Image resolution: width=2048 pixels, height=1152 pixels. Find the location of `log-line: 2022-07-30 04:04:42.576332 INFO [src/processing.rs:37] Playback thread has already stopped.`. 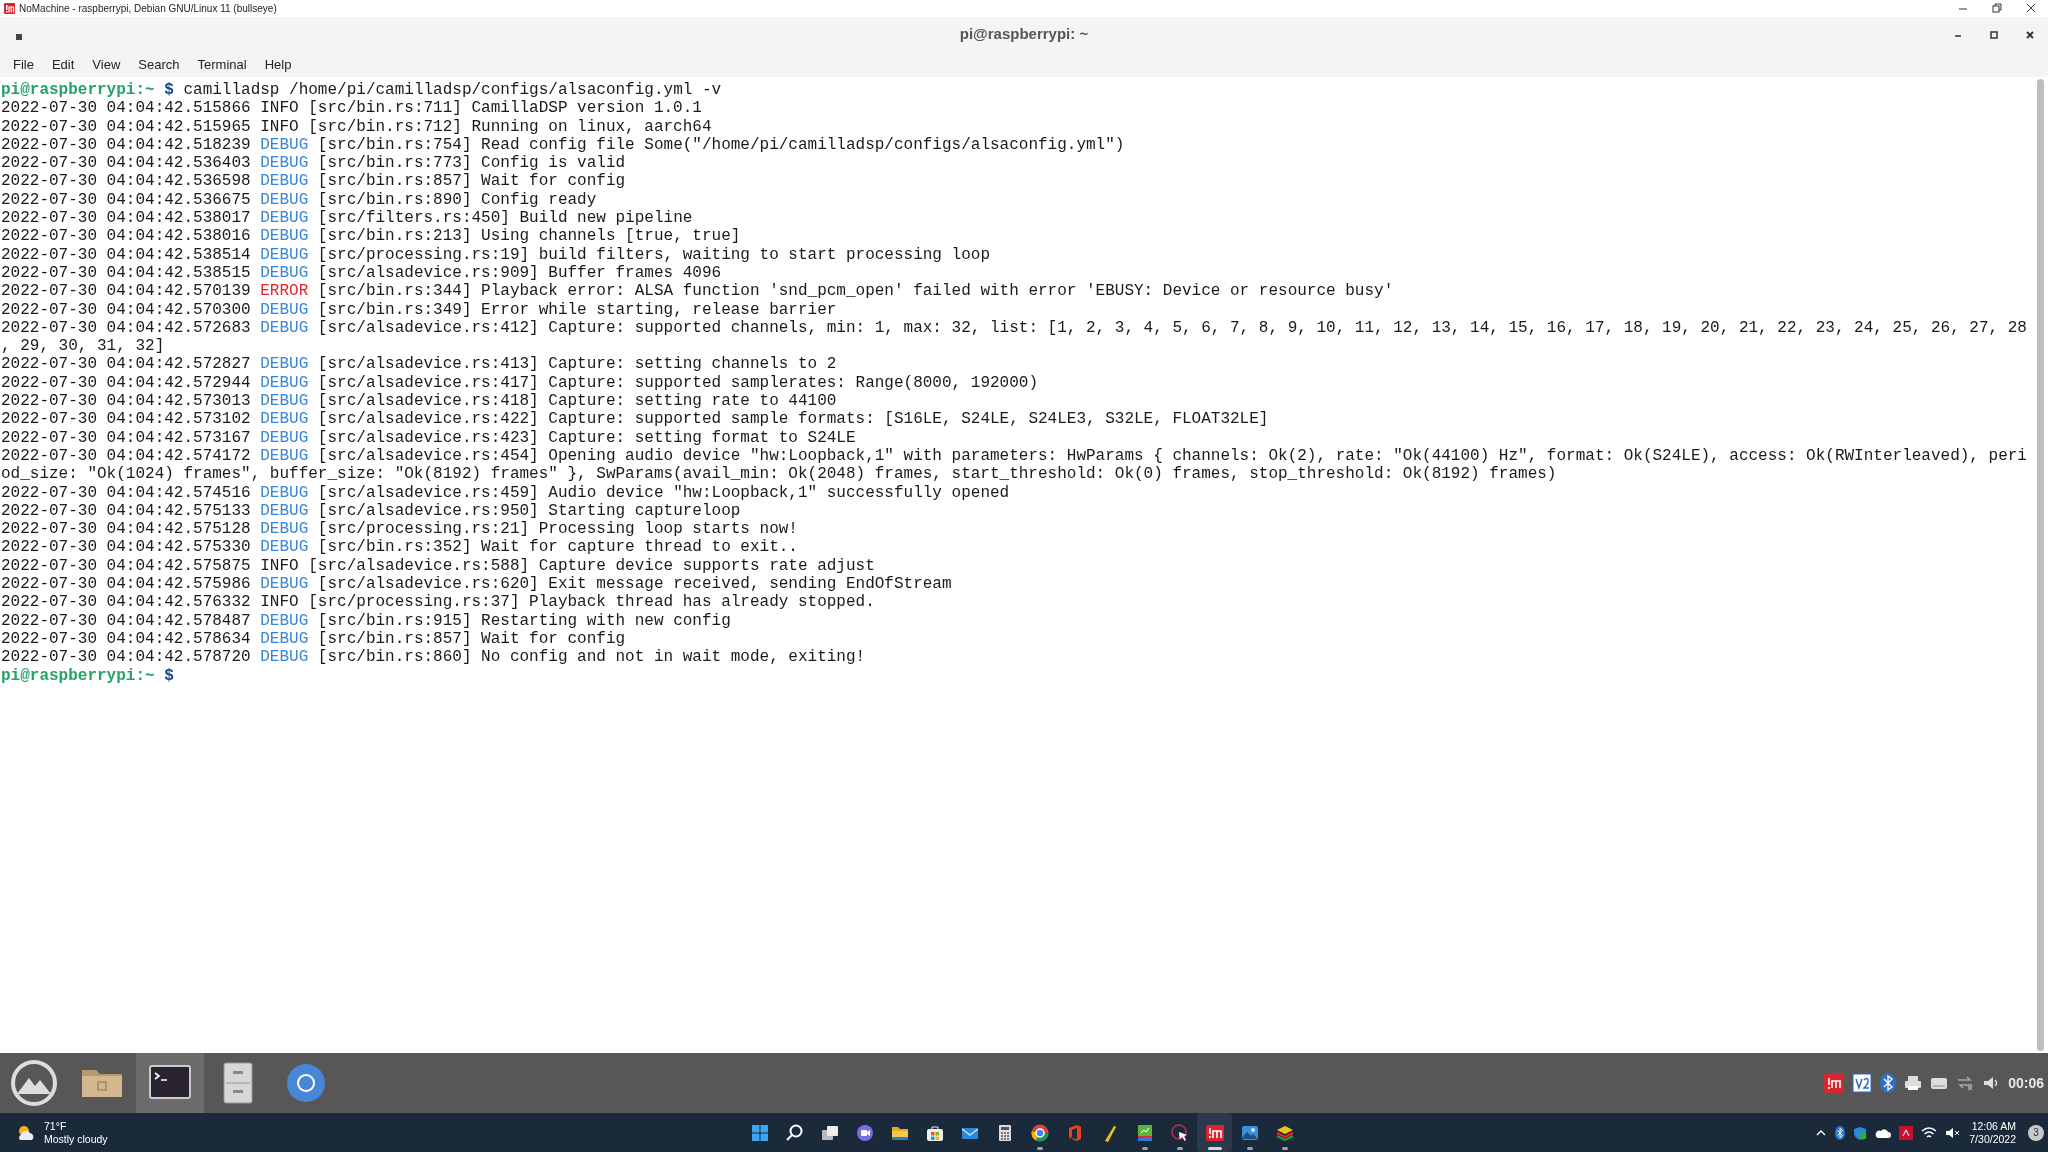

log-line: 2022-07-30 04:04:42.576332 INFO [src/processing.rs:37] Playback thread has already stopped. is located at coordinates (438, 602).